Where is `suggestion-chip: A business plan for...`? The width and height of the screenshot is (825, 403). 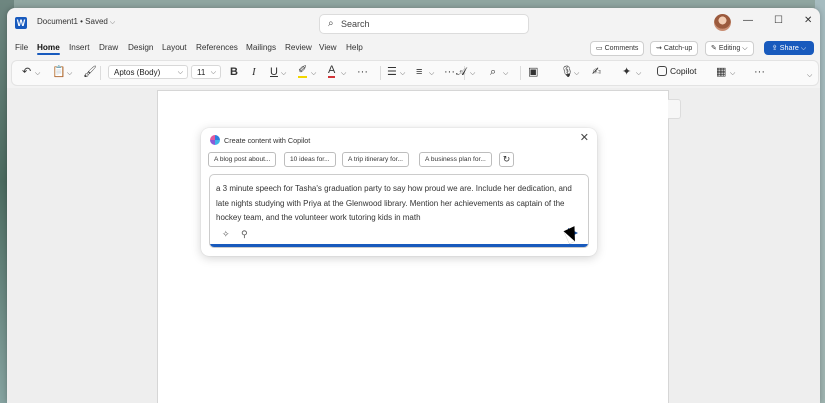
suggestion-chip: A business plan for... is located at coordinates (455, 159).